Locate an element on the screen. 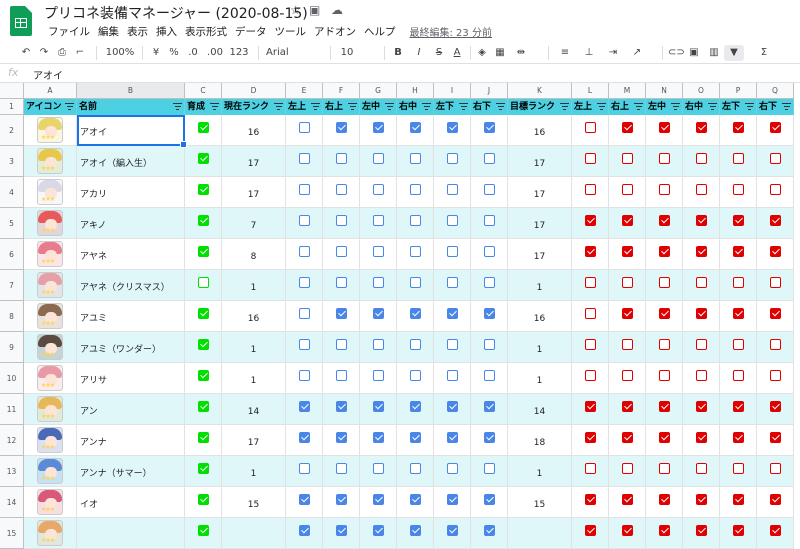  menu-data: データ is located at coordinates (251, 31).